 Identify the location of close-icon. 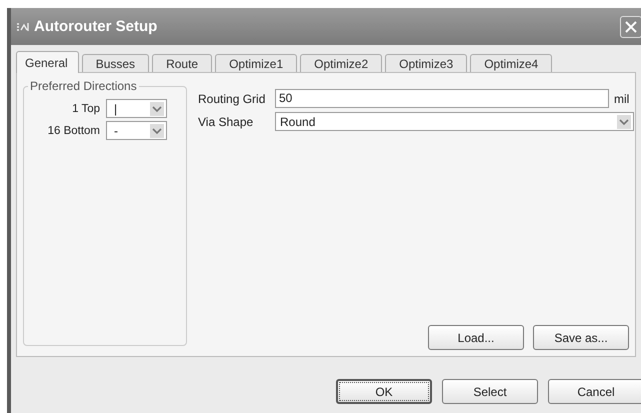
(631, 26).